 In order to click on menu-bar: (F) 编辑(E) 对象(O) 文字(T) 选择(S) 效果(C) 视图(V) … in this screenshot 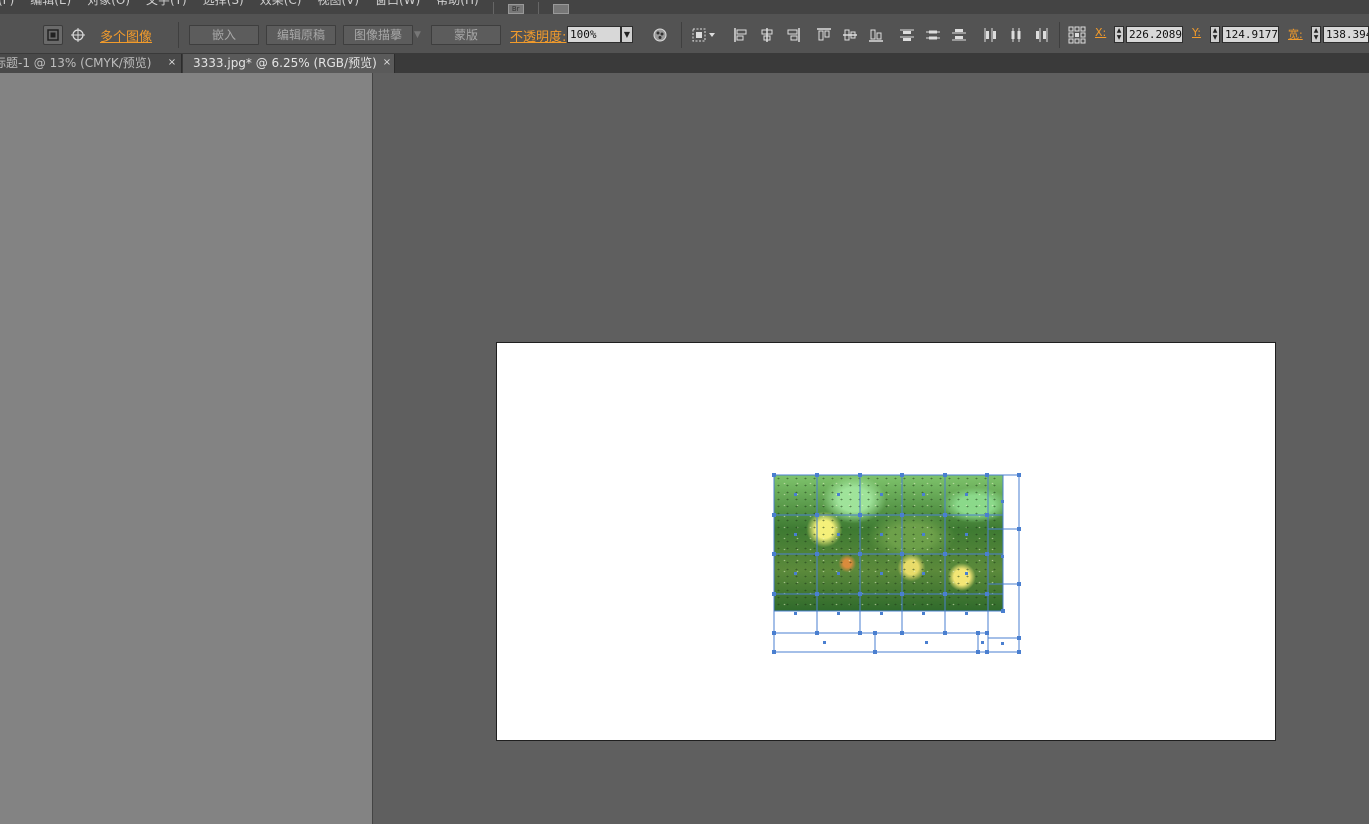, I will do `click(684, 7)`.